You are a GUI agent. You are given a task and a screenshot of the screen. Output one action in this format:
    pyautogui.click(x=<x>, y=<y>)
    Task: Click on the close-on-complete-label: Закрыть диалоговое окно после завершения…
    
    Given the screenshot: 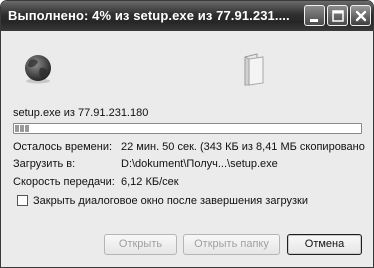 What is the action you would take?
    pyautogui.click(x=170, y=201)
    